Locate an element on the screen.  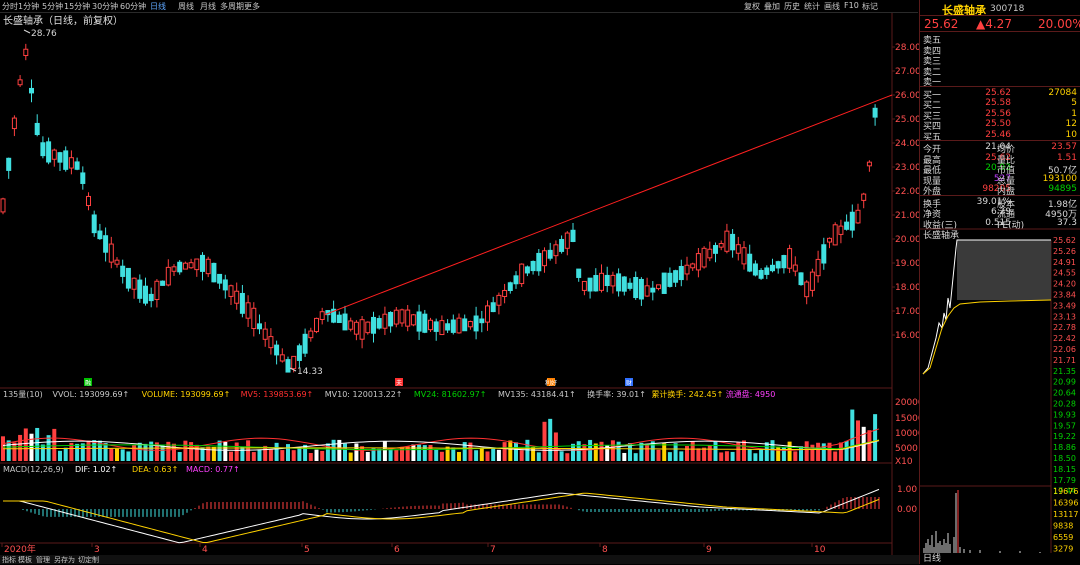
high-label: 28.76 is located at coordinates (44, 34).